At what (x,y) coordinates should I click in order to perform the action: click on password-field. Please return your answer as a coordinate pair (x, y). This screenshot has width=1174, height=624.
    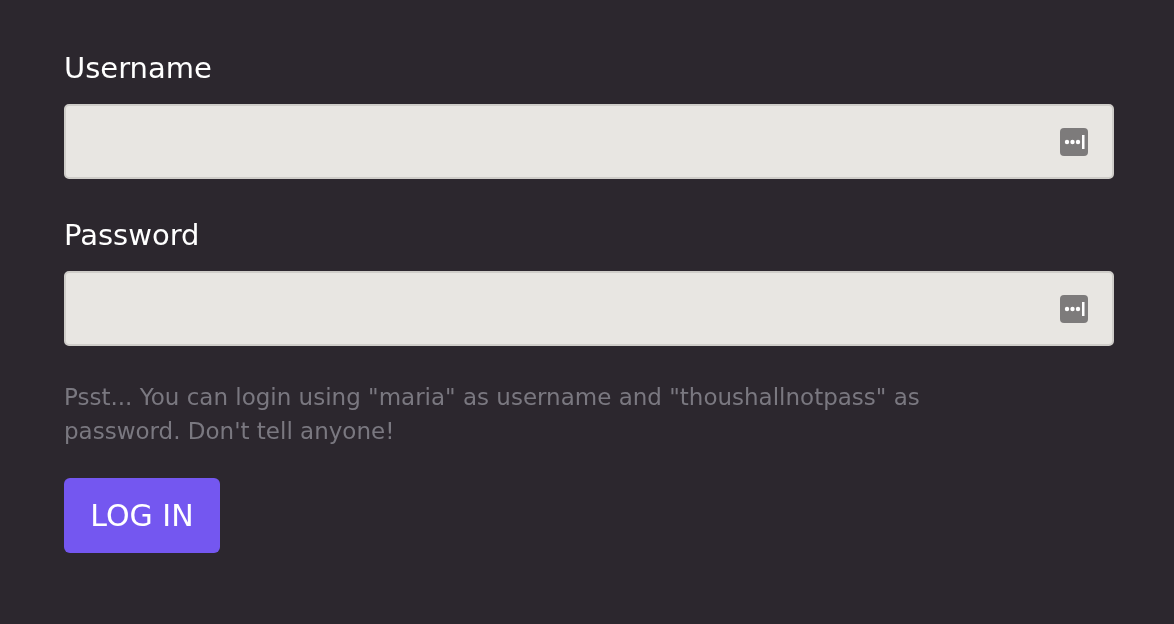
    Looking at the image, I should click on (589, 308).